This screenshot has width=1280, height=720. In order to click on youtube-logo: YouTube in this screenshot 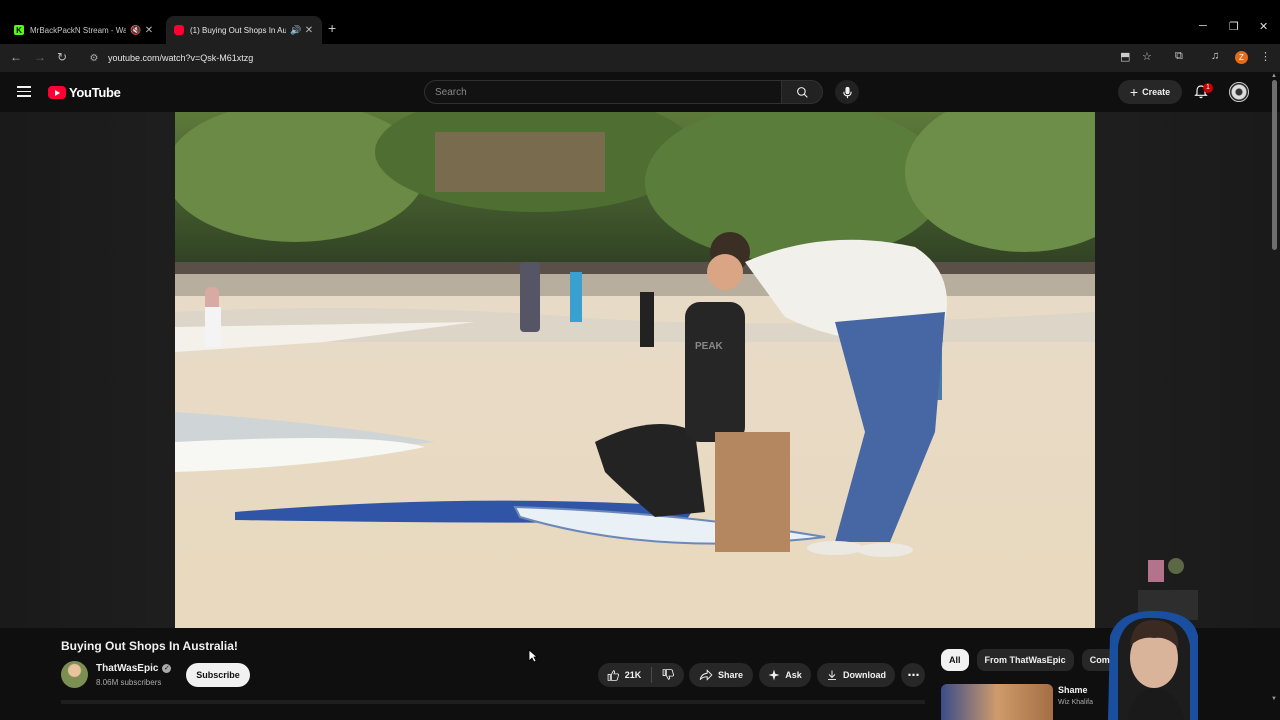, I will do `click(84, 92)`.